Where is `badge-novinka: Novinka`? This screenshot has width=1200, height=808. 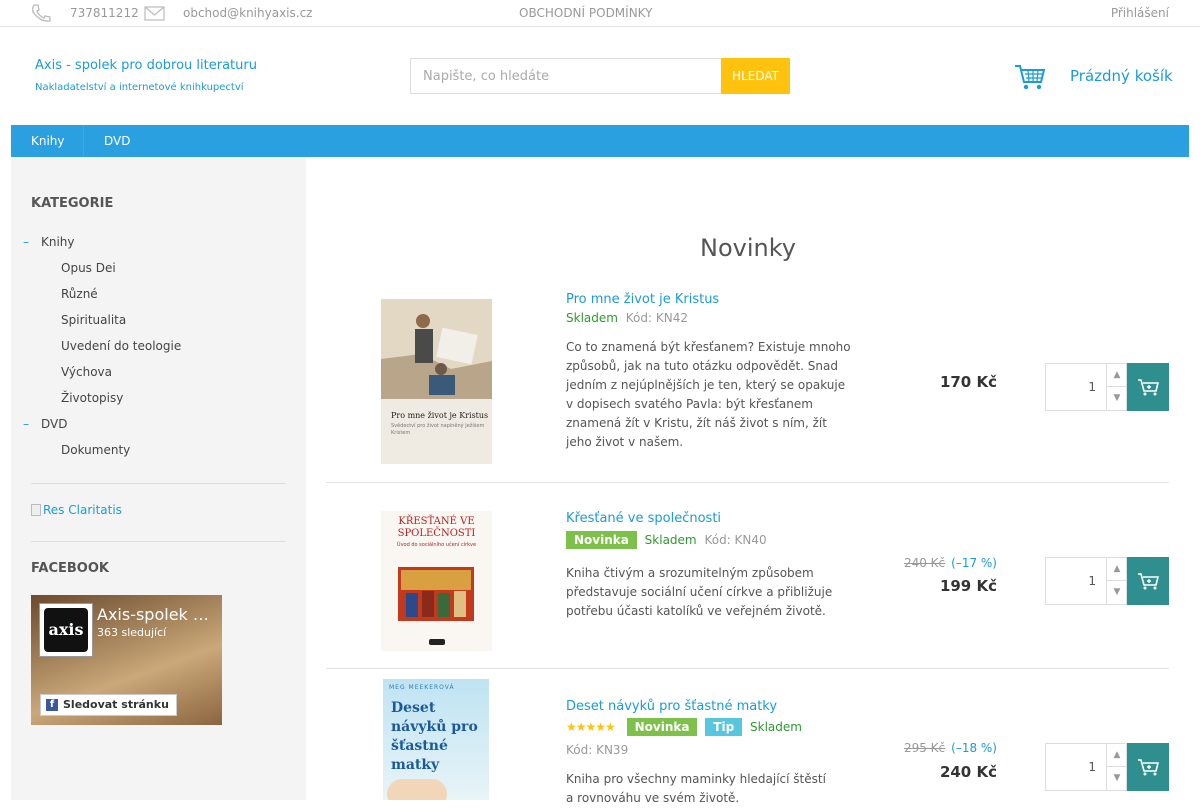
badge-novinka: Novinka is located at coordinates (601, 540).